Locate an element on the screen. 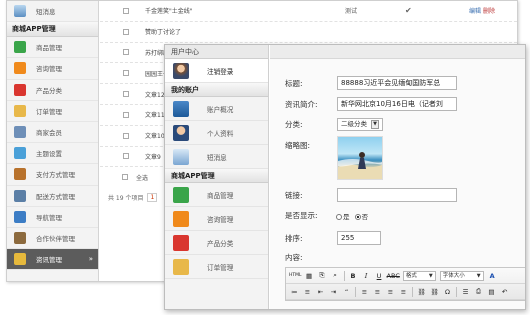 This screenshot has height=315, width=530. row-title: 文章12 is located at coordinates (155, 94).